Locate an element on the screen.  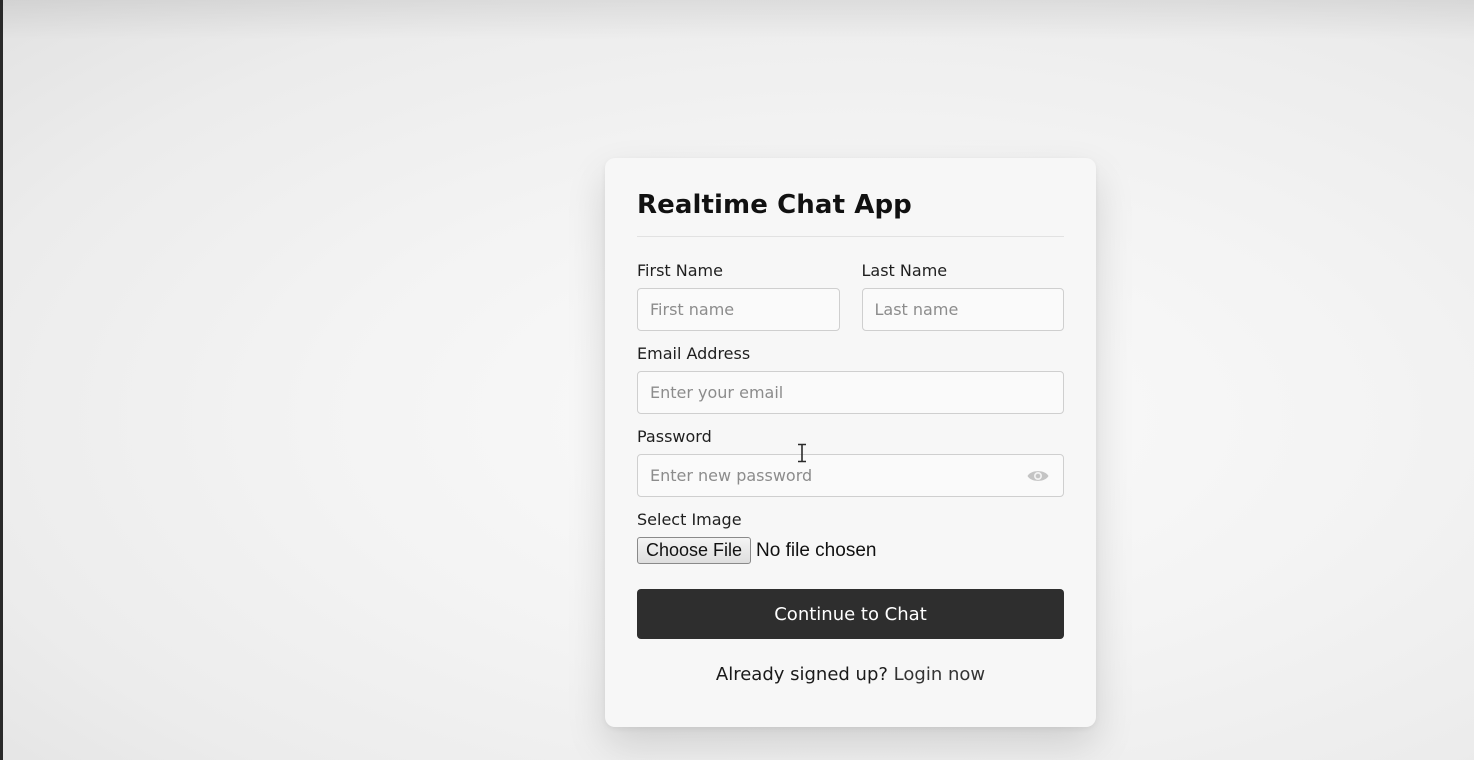
top-shadow is located at coordinates (737, 20).